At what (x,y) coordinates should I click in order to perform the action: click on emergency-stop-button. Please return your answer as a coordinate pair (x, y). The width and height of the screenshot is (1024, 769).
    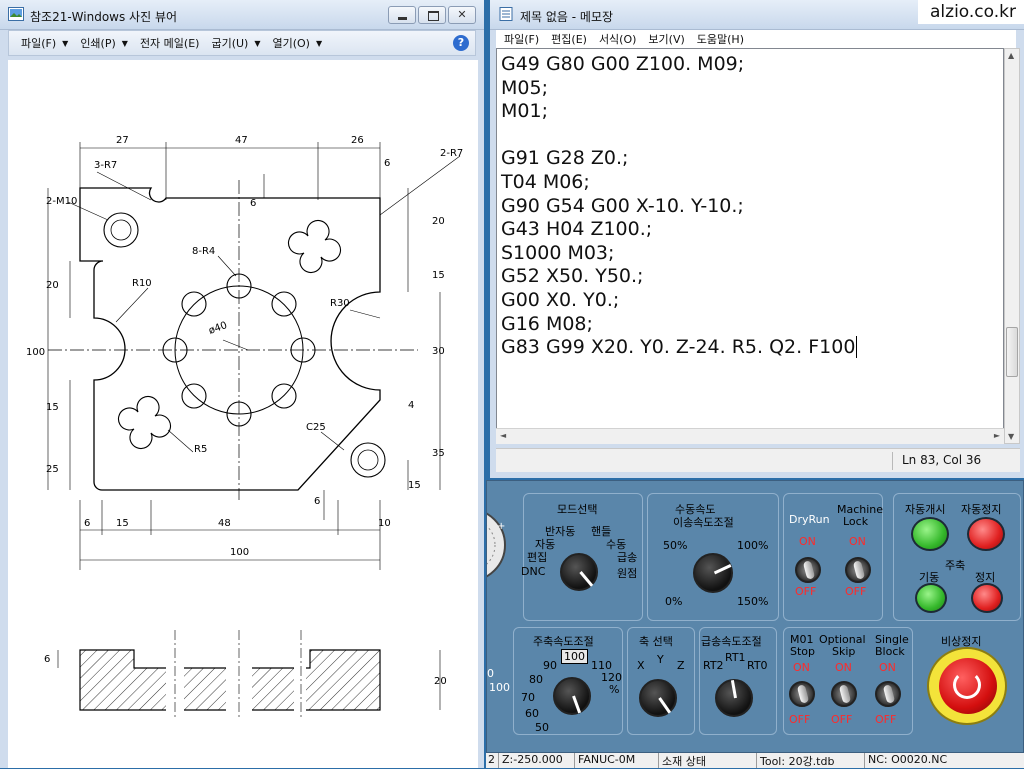
    Looking at the image, I should click on (967, 686).